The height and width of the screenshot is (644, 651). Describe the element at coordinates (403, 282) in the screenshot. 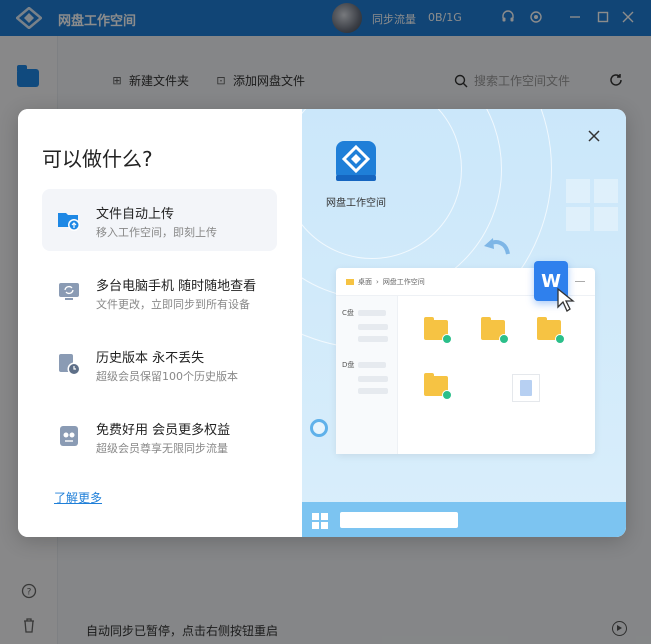

I see `breadcrumb-item: 网盘工作空间` at that location.